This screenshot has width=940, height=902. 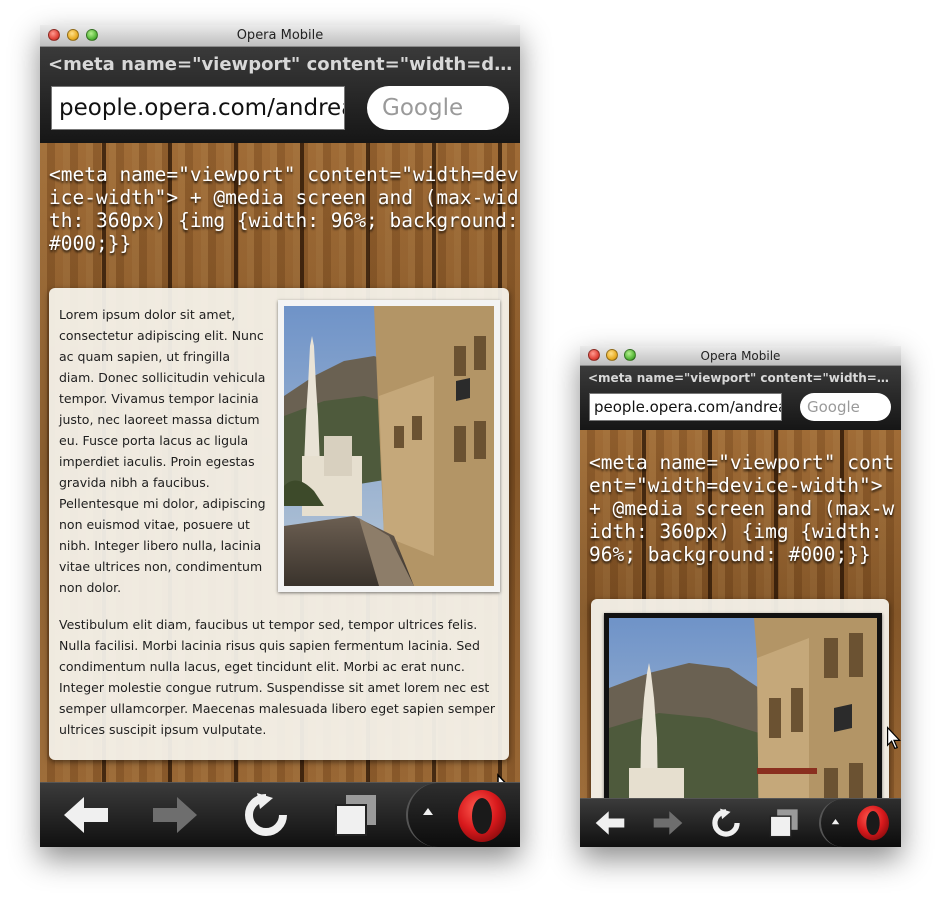 I want to click on mouse-pointer-icon, so click(x=894, y=738).